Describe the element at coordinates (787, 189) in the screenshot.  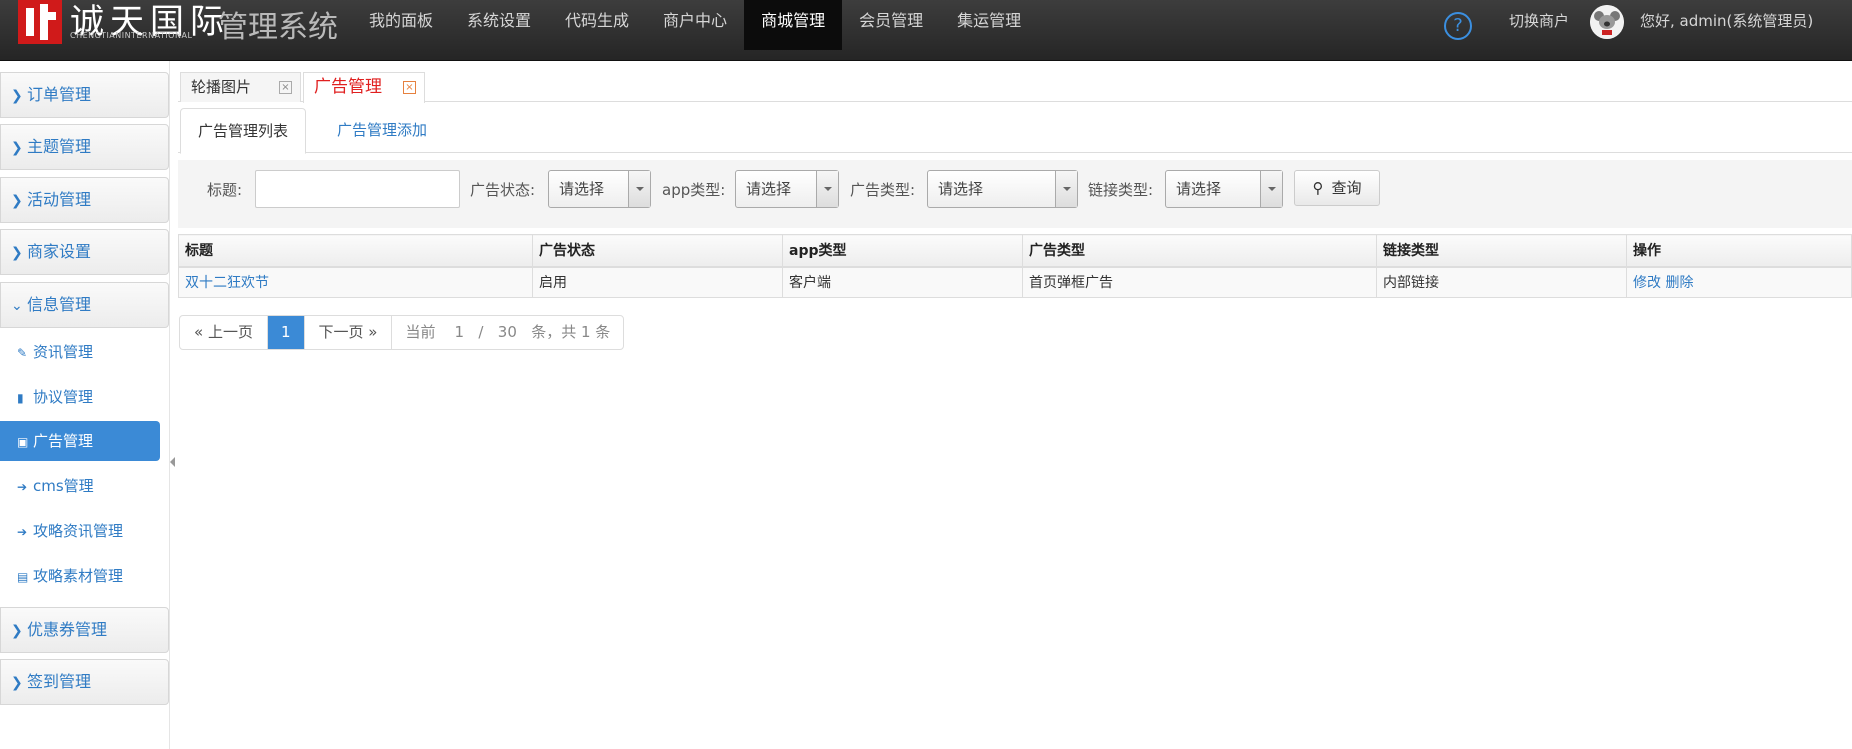
I see `app-type-select: 请选择` at that location.